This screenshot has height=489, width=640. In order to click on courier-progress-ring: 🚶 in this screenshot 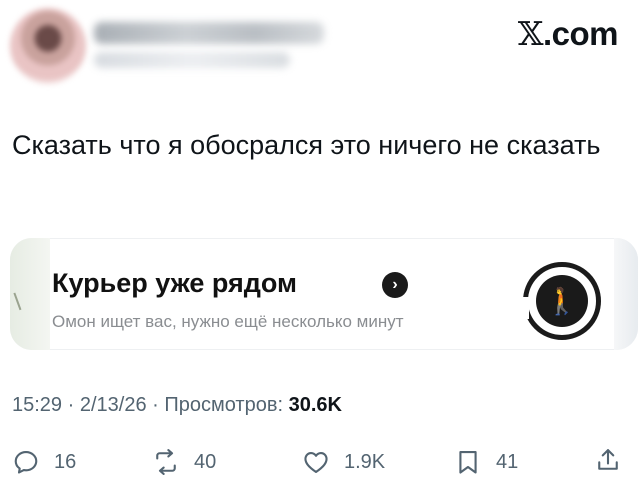, I will do `click(560, 301)`.